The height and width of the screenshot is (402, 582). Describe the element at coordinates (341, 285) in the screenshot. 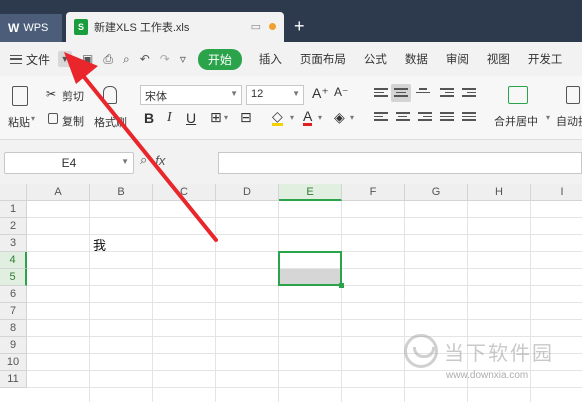

I see `fill-handle` at that location.